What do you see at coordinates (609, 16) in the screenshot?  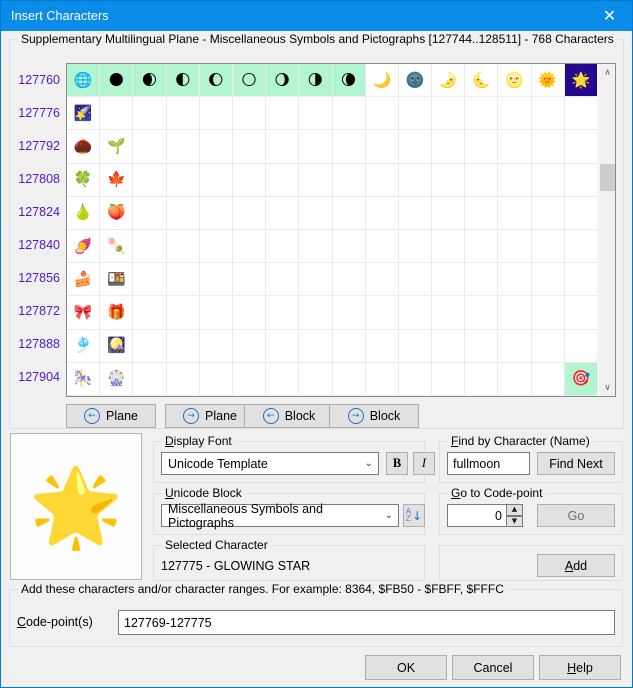 I see `close-icon: ✕` at bounding box center [609, 16].